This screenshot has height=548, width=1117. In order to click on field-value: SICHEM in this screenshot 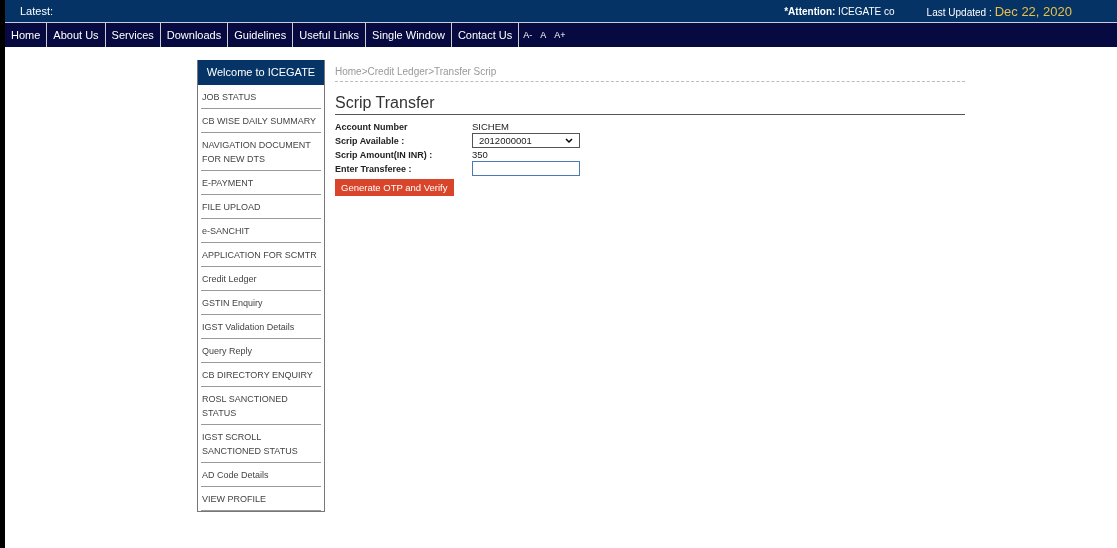, I will do `click(490, 126)`.